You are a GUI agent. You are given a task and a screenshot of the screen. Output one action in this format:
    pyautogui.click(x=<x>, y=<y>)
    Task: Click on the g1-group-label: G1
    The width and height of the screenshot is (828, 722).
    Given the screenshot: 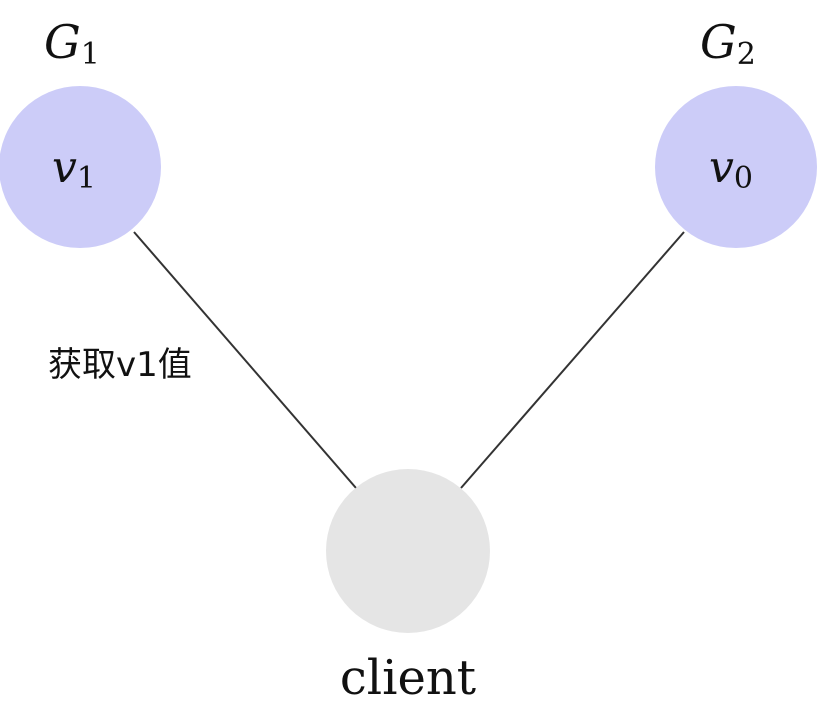 What is the action you would take?
    pyautogui.click(x=72, y=43)
    